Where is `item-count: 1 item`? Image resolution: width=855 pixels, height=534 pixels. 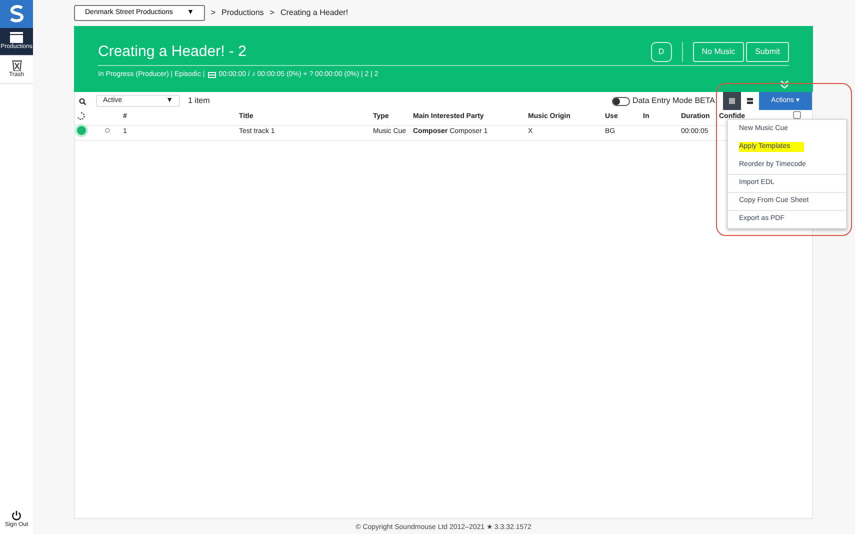
item-count: 1 item is located at coordinates (199, 101).